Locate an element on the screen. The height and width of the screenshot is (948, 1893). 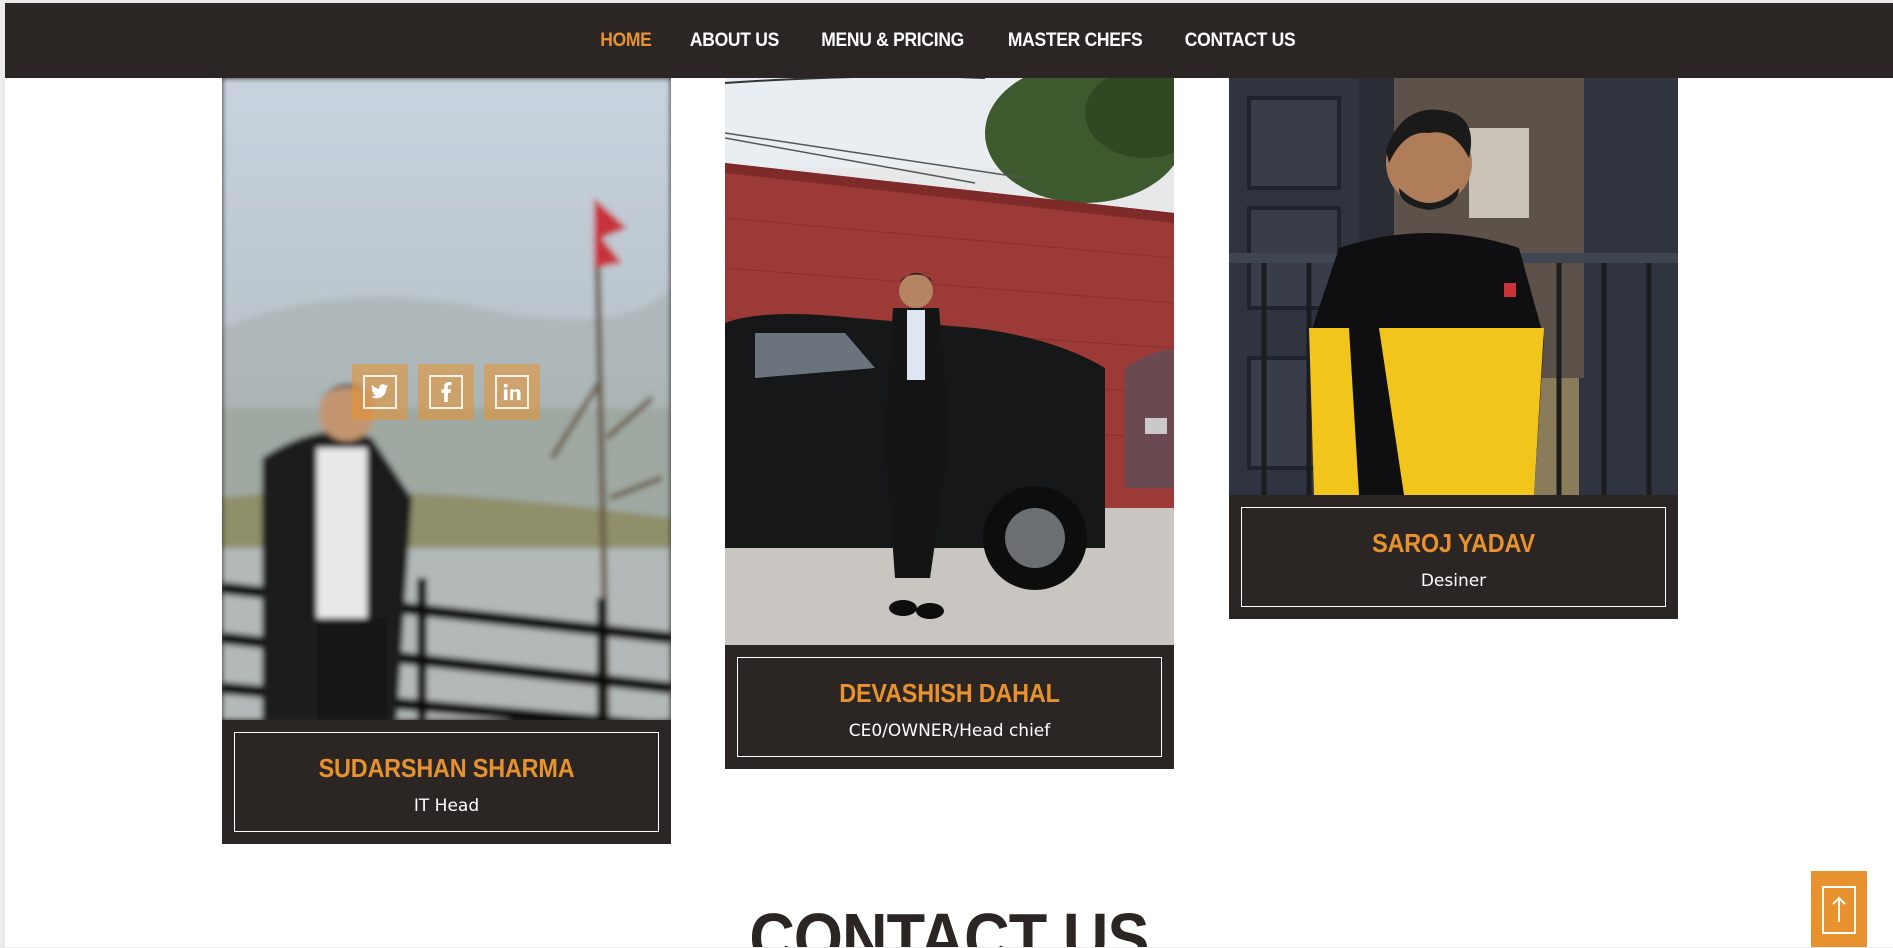
nav-menu-pricing: MENU & PRICING is located at coordinates (892, 41).